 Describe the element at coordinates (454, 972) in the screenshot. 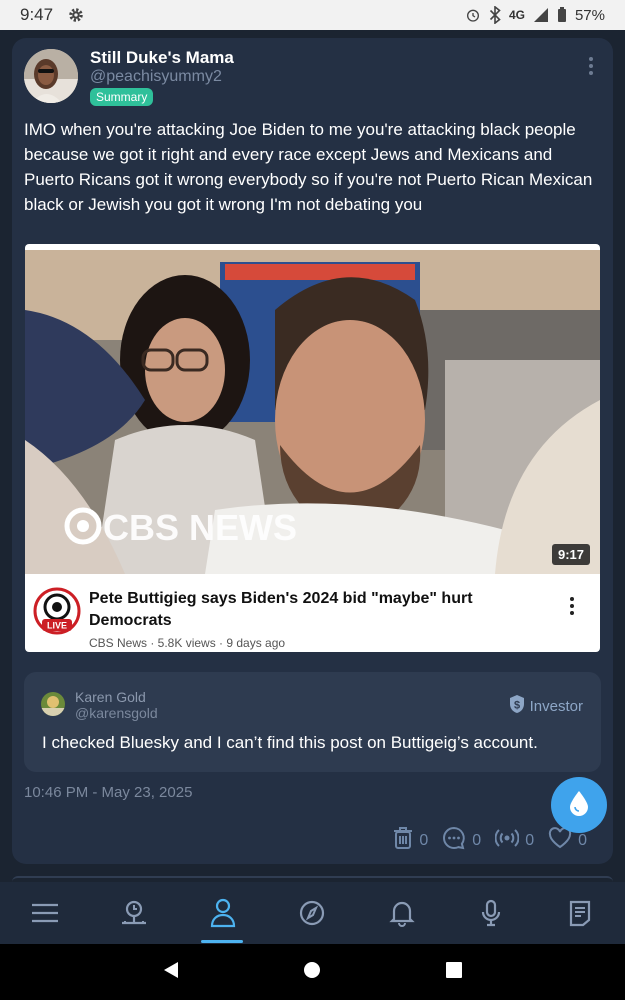

I see `recents-icon` at that location.